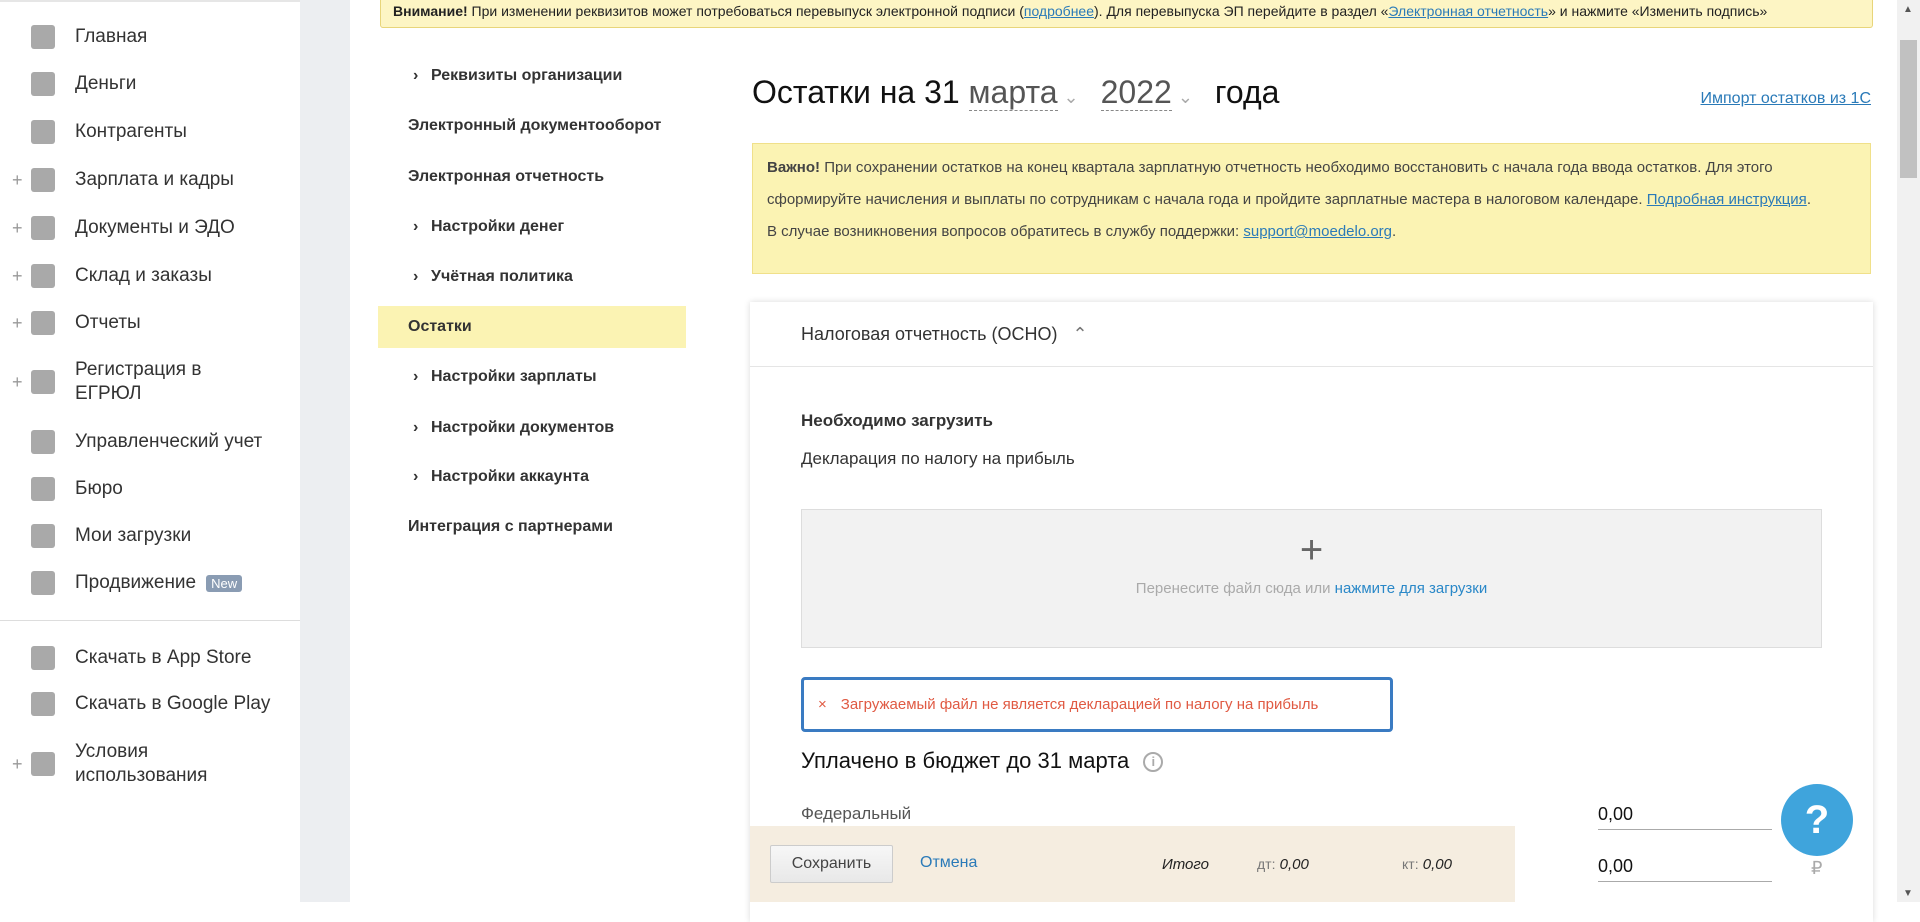  I want to click on settings-nav-item: Интеграция с партнерами, so click(510, 527).